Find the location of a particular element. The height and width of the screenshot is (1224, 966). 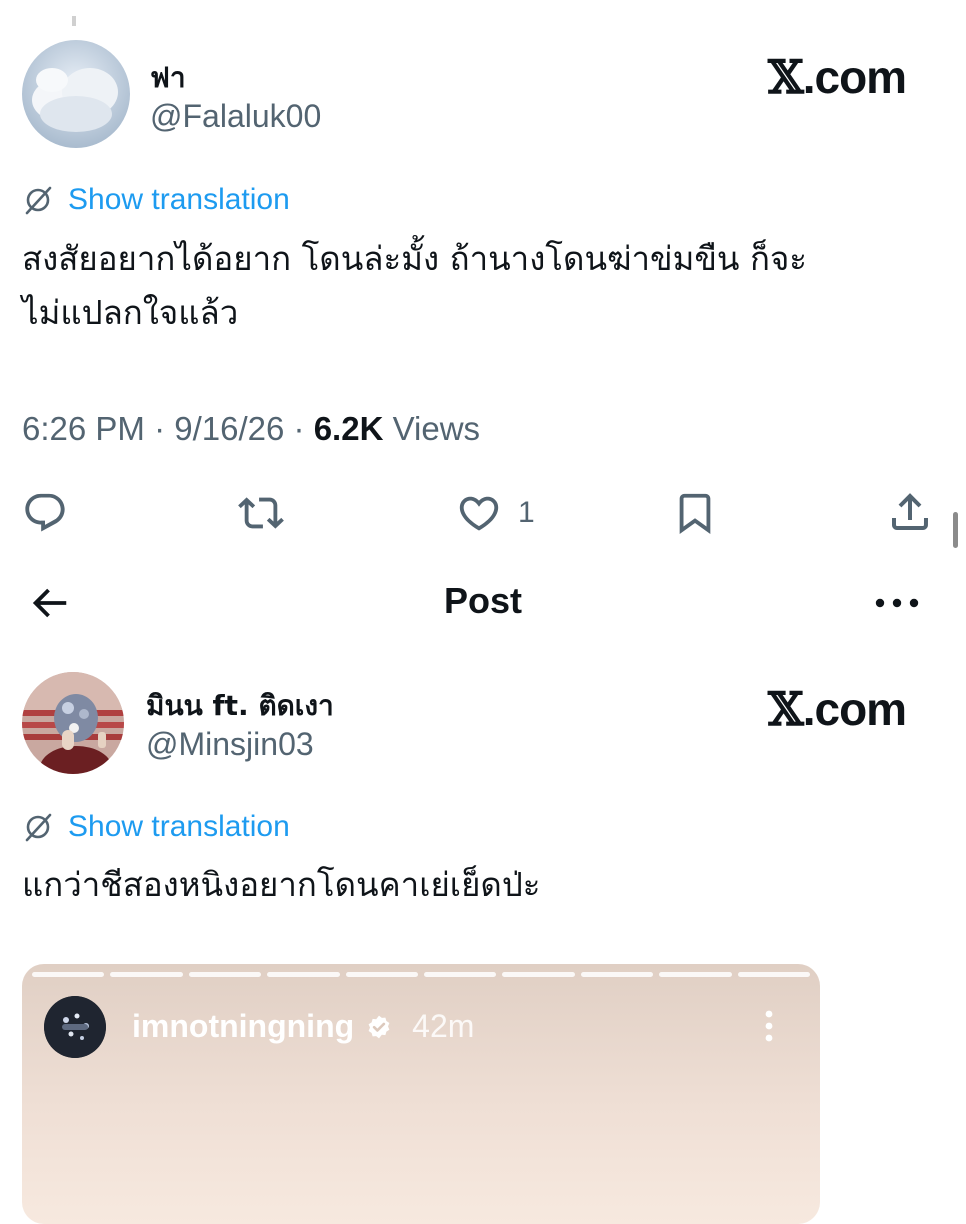

bookmark-button is located at coordinates (695, 513).